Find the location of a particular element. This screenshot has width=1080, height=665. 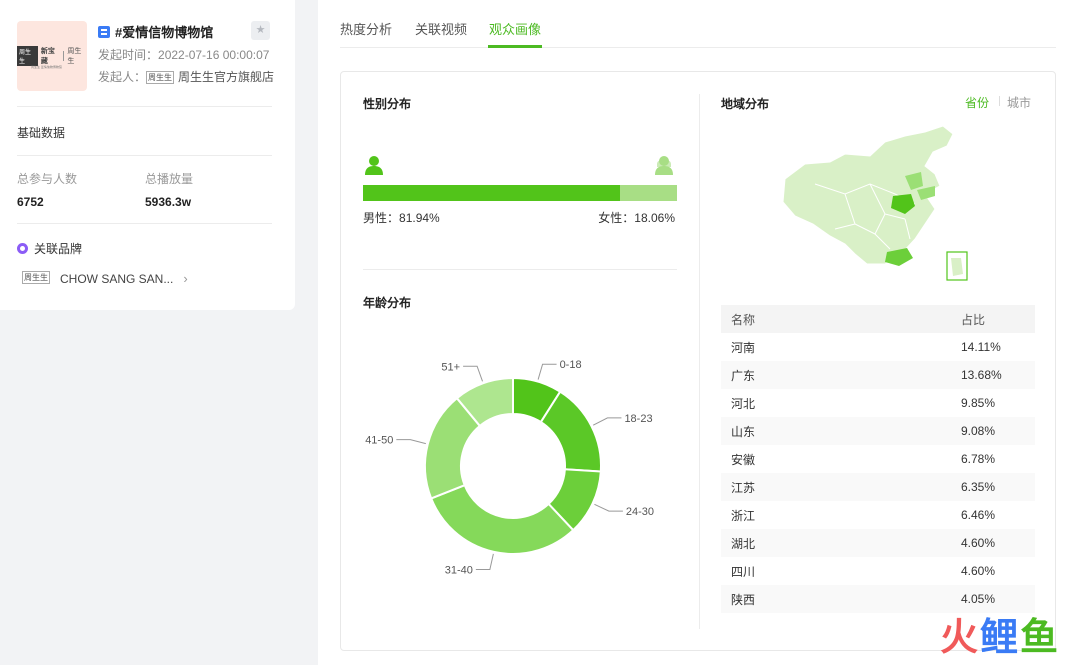

row-name: 四川 is located at coordinates (743, 571).